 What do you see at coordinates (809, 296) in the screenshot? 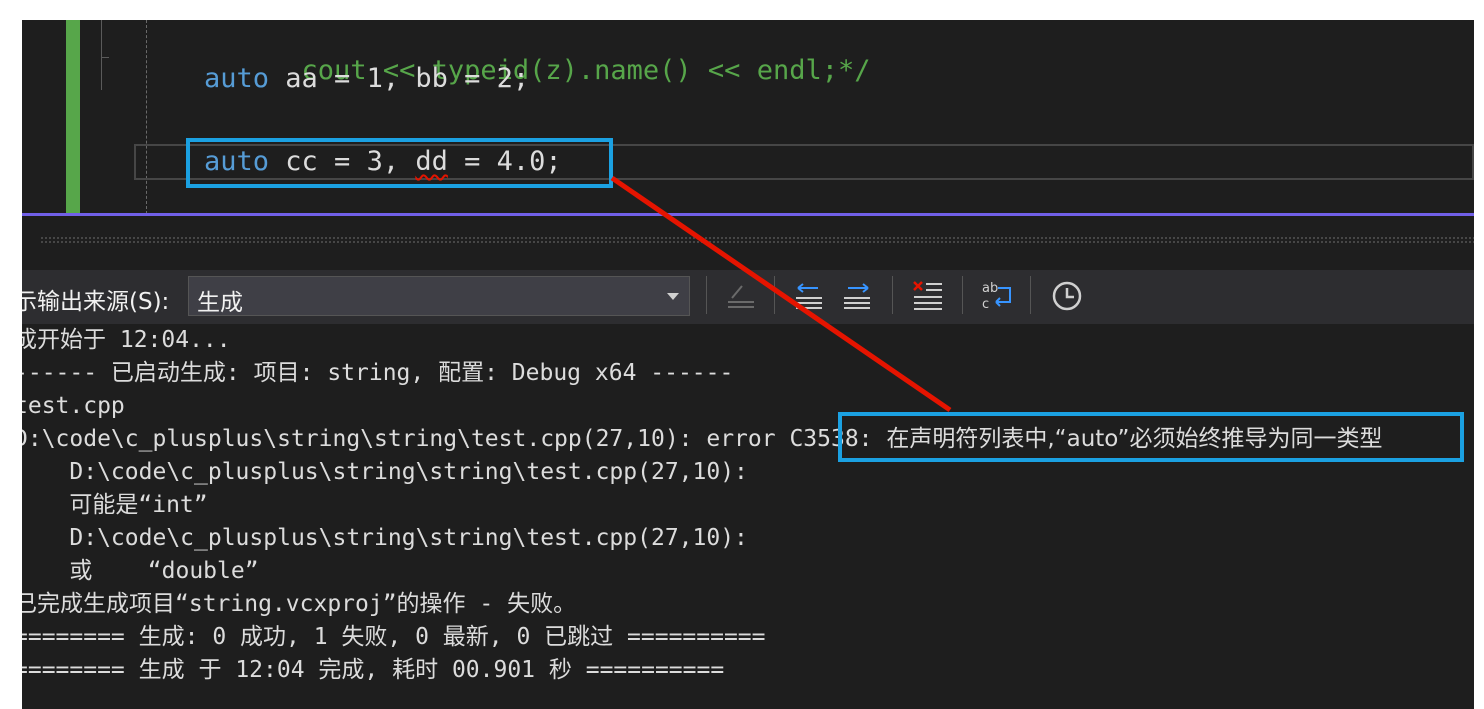
I see `go-to-previous-message-icon` at bounding box center [809, 296].